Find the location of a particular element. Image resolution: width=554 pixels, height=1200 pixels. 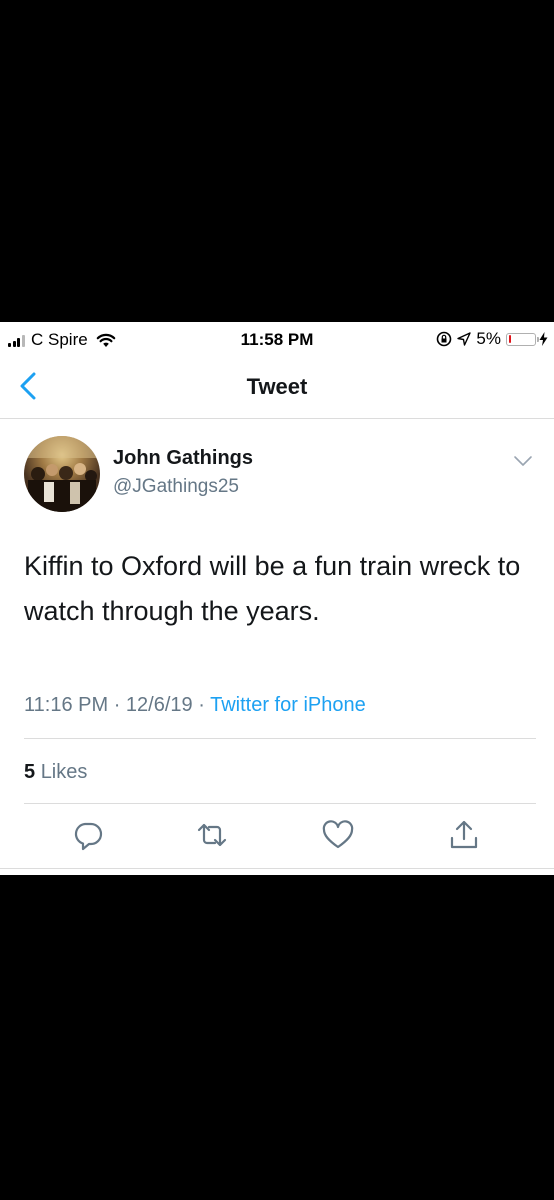

avatar-photo is located at coordinates (62, 474).